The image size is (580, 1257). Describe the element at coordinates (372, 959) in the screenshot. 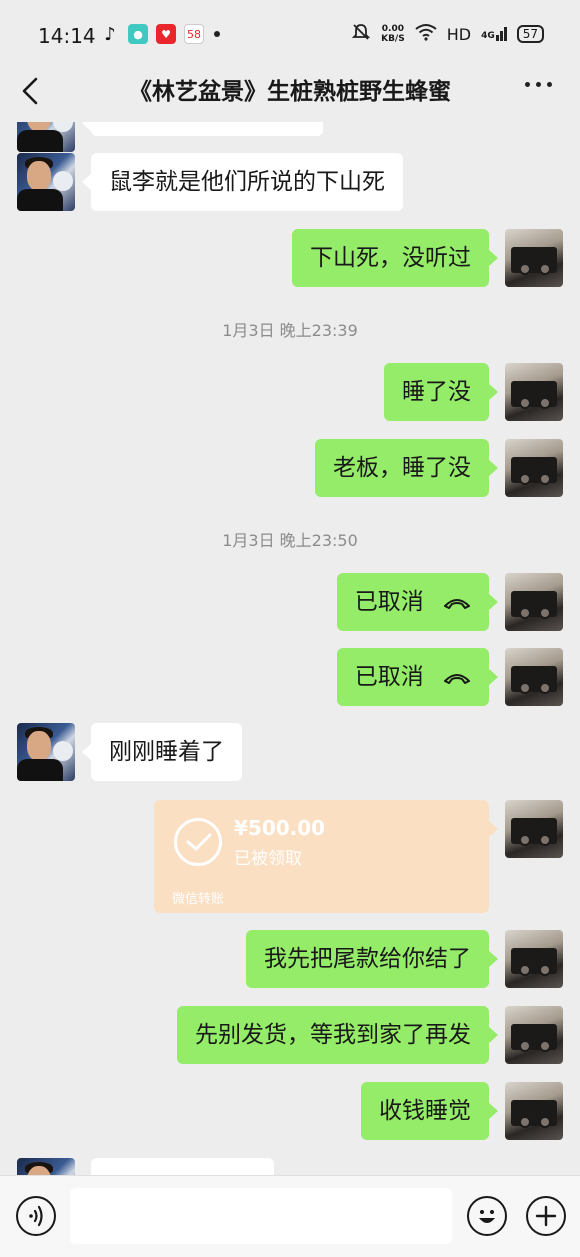

I see `message-bubble: 我先把尾款给你结了` at that location.